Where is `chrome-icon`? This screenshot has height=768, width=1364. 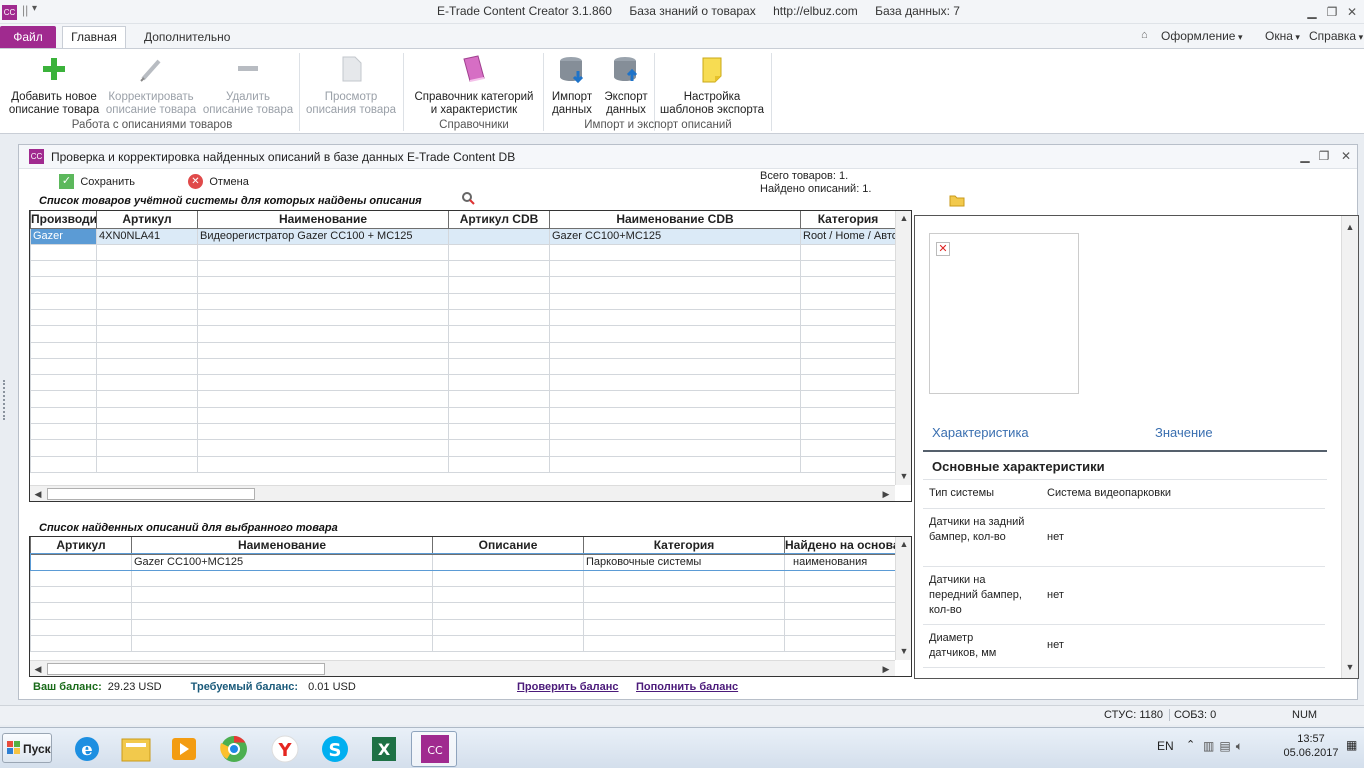
chrome-icon is located at coordinates (234, 749).